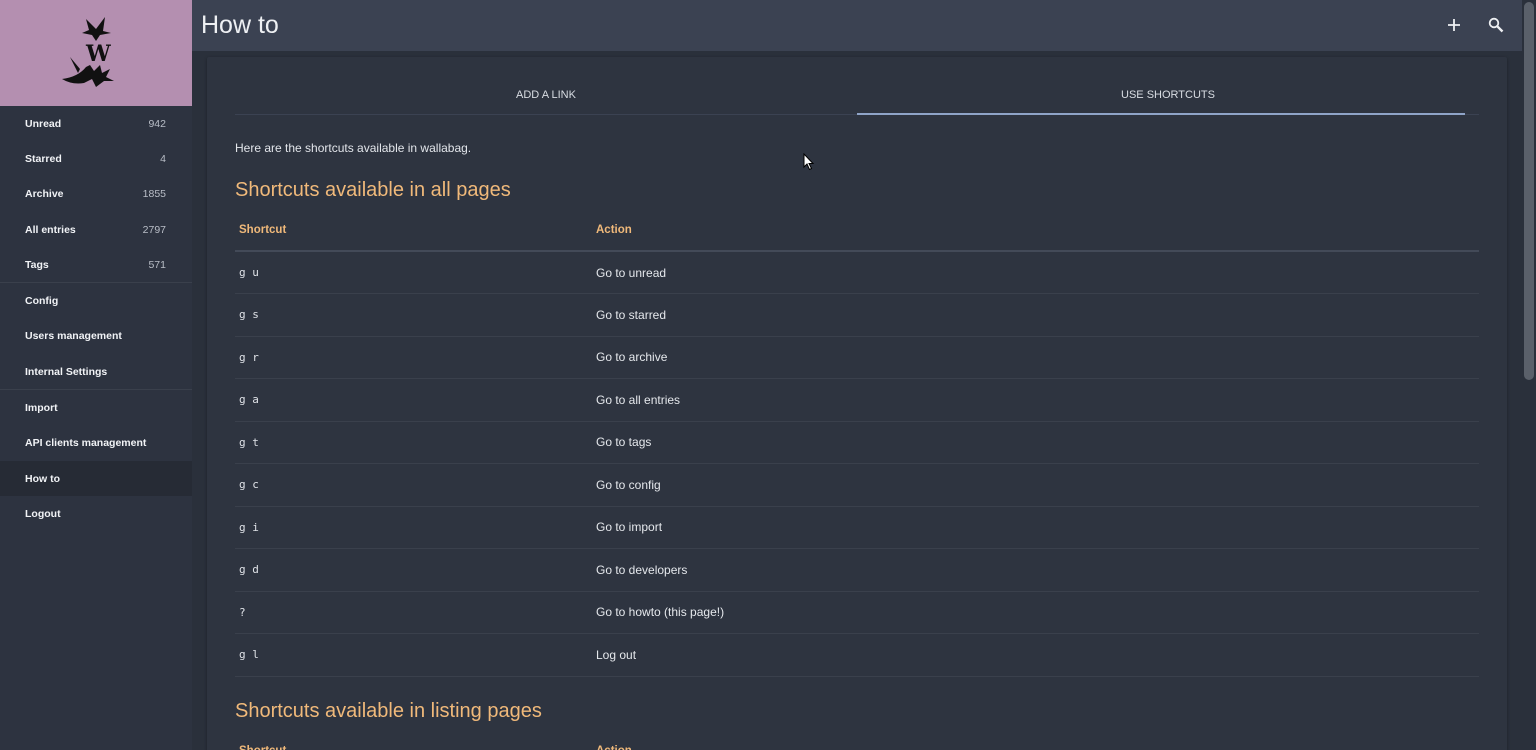 The image size is (1536, 750). I want to click on shortcut-action: Go to starred, so click(1035, 315).